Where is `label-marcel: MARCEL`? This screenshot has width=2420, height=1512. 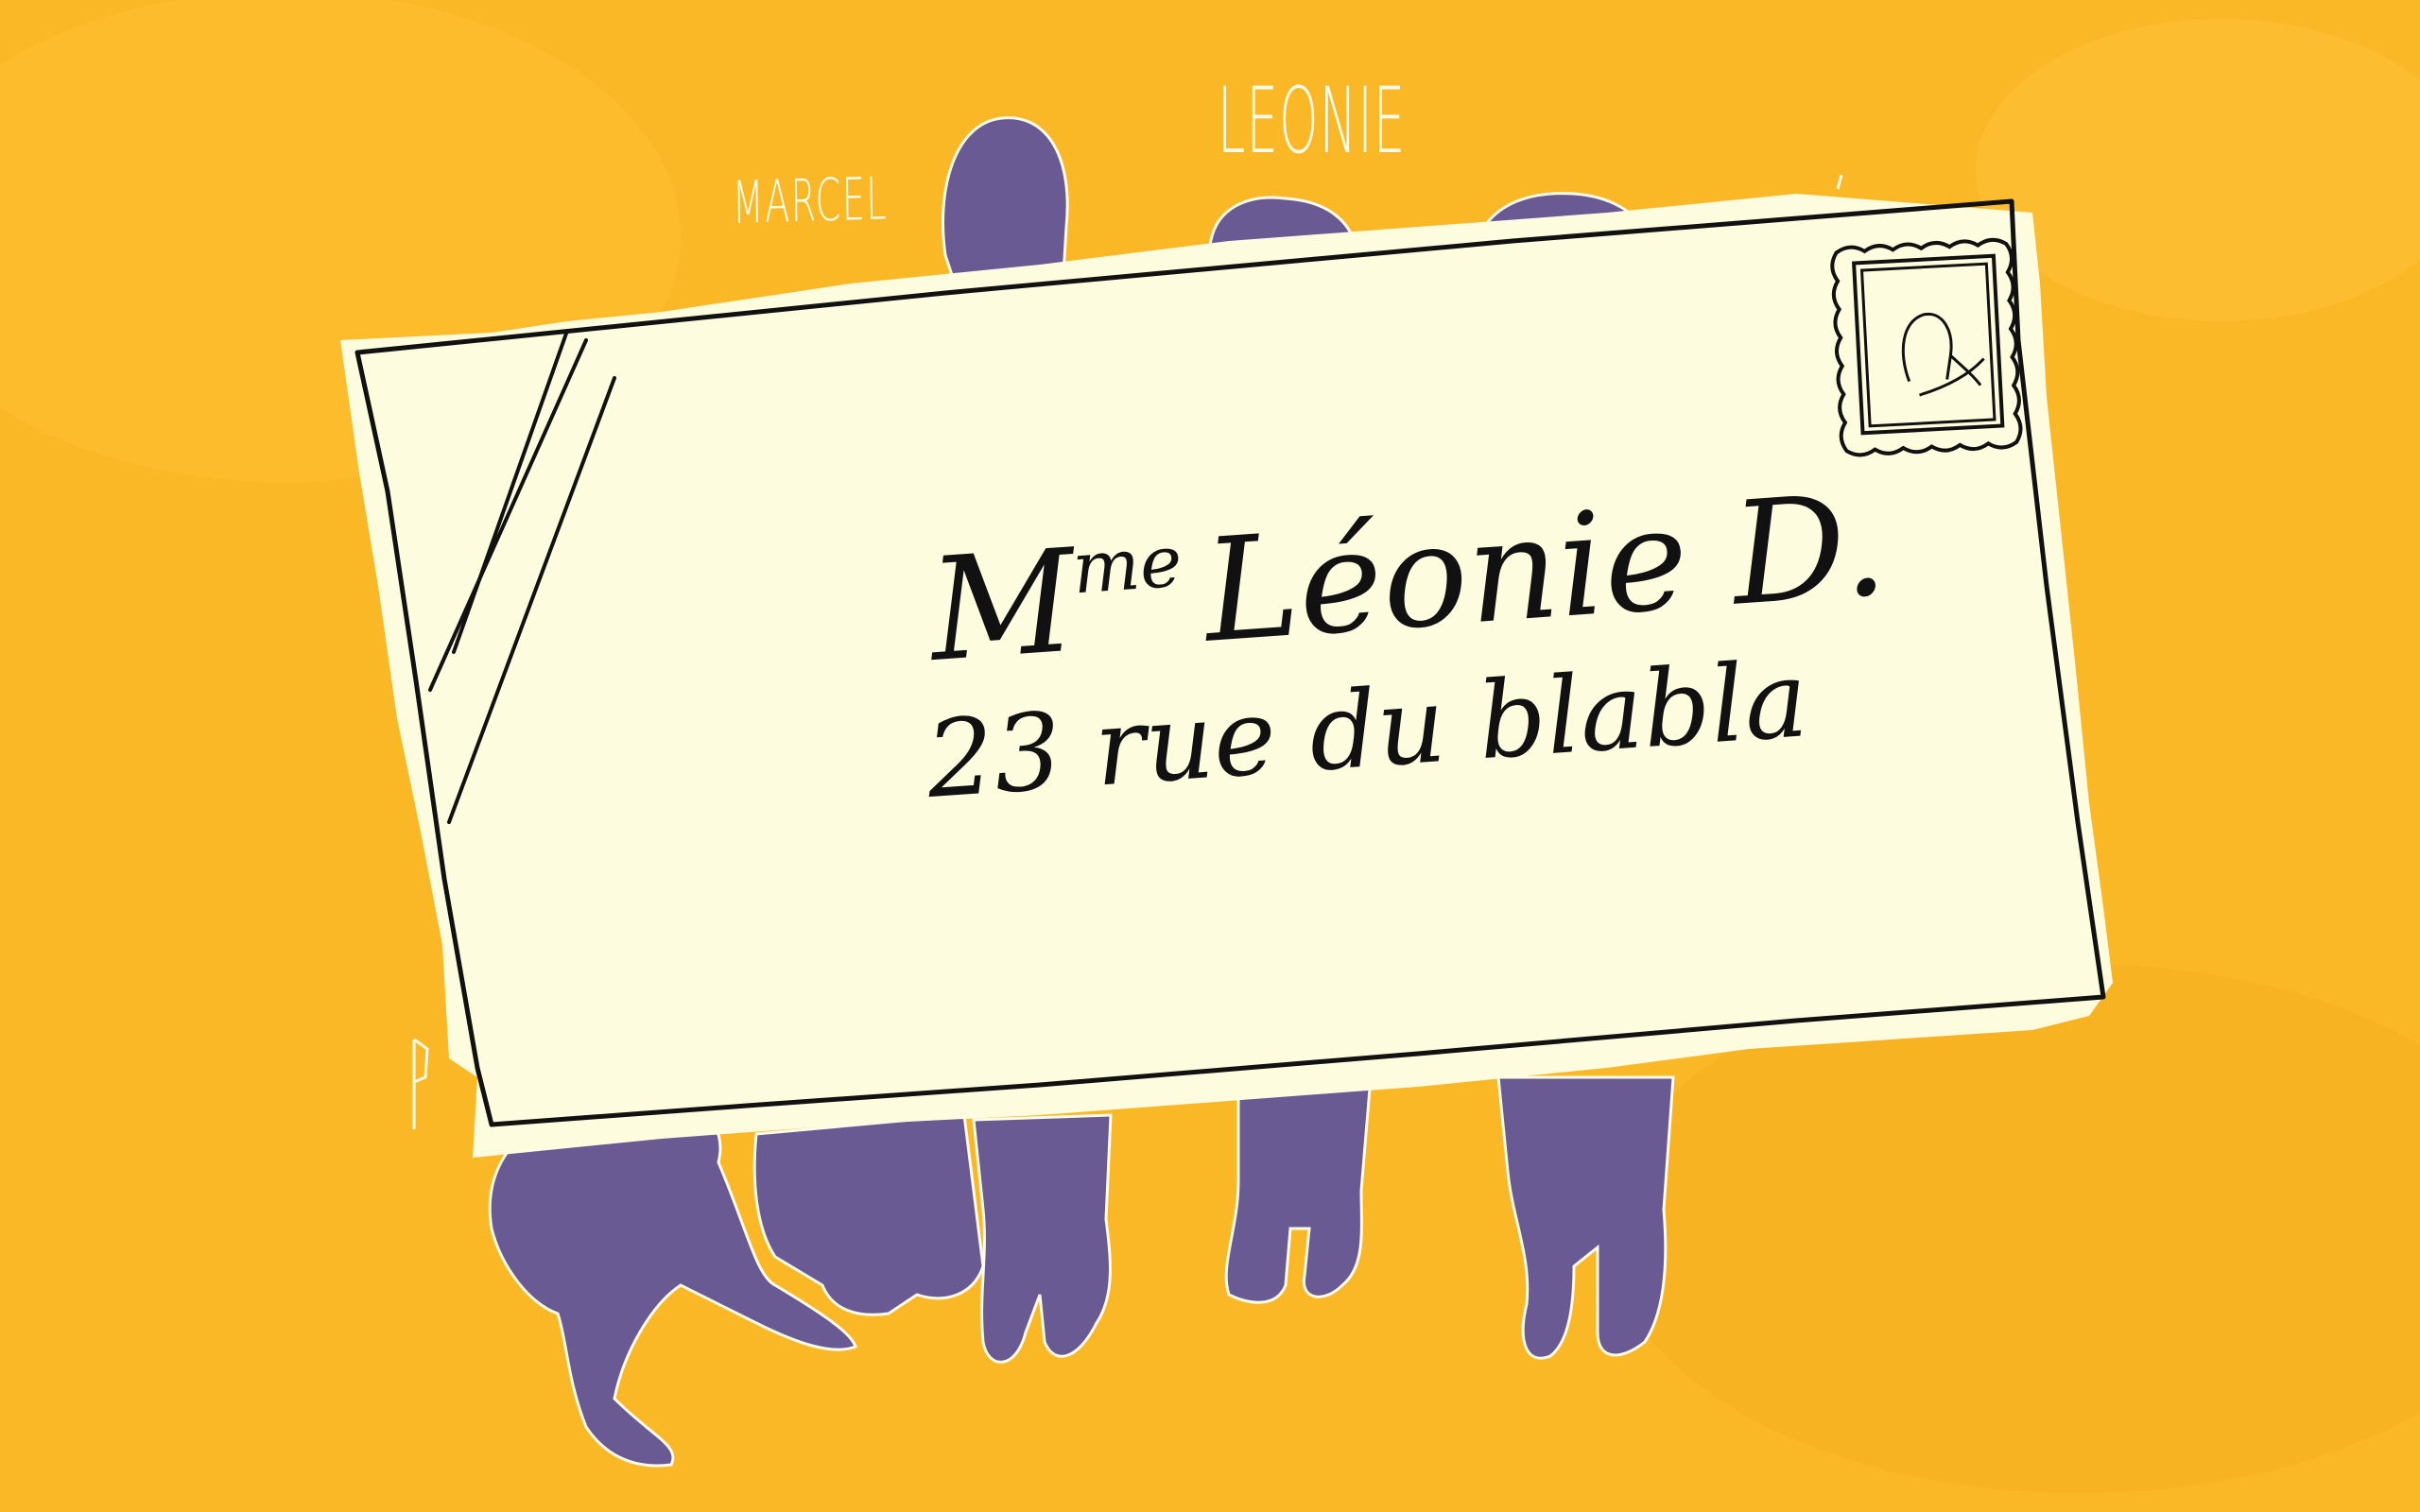 label-marcel: MARCEL is located at coordinates (810, 200).